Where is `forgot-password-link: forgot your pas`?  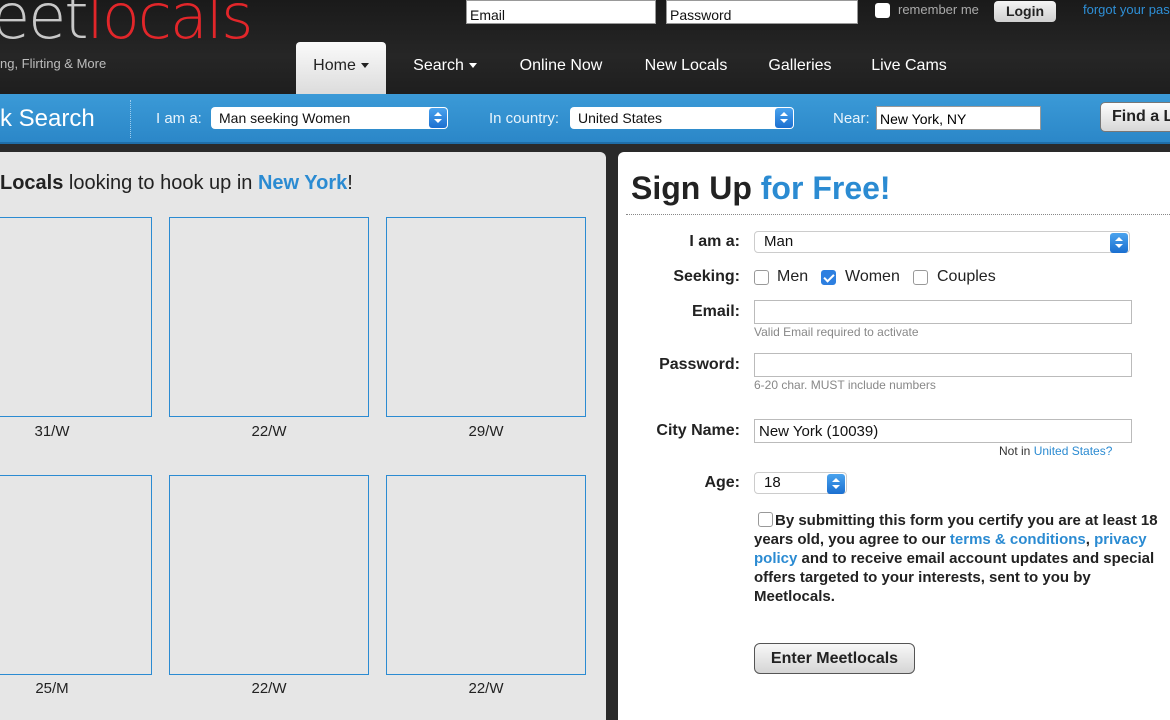
forgot-password-link: forgot your pas is located at coordinates (1126, 9).